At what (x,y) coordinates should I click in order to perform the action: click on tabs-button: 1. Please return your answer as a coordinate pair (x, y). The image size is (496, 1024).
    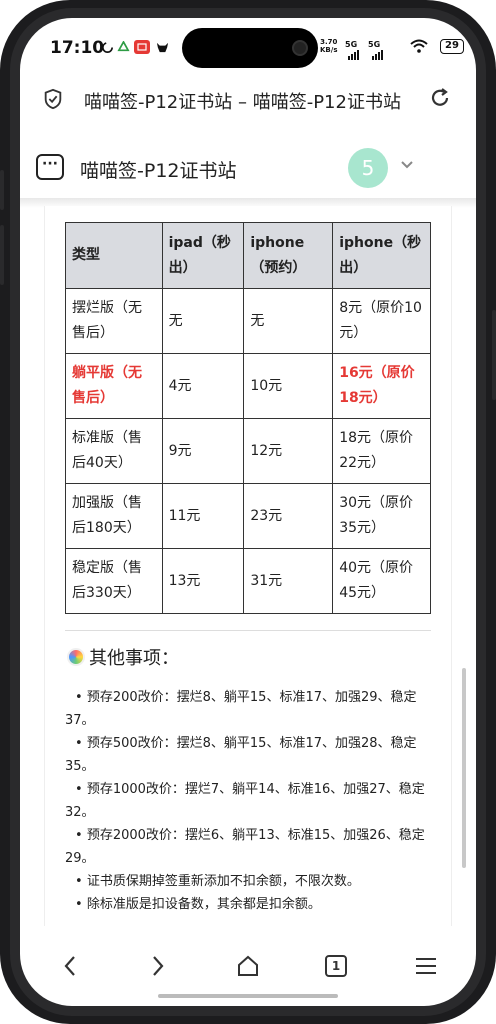
    Looking at the image, I should click on (336, 966).